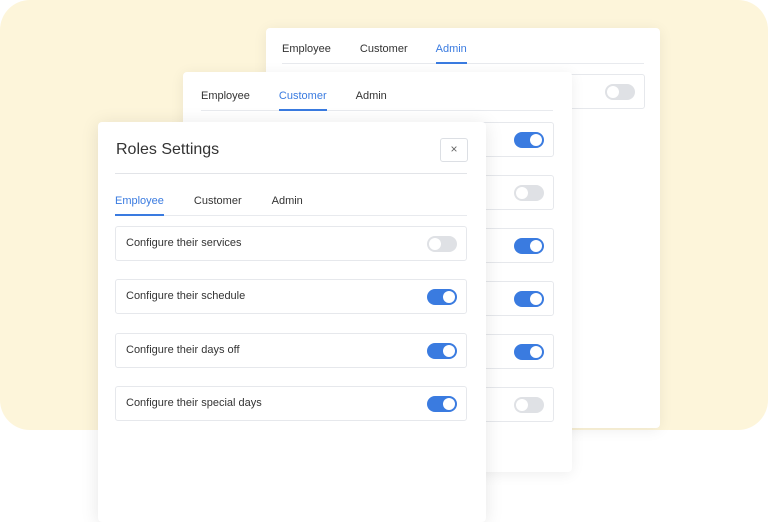  What do you see at coordinates (291, 350) in the screenshot?
I see `setting-row: Configure their days off` at bounding box center [291, 350].